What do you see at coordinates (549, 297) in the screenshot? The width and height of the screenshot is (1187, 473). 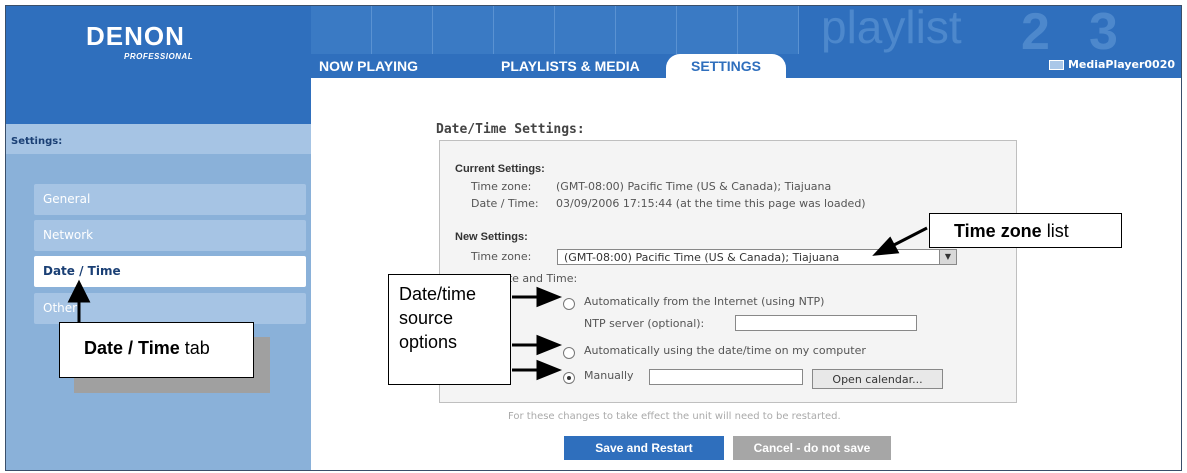 I see `arrow-head-ntp` at bounding box center [549, 297].